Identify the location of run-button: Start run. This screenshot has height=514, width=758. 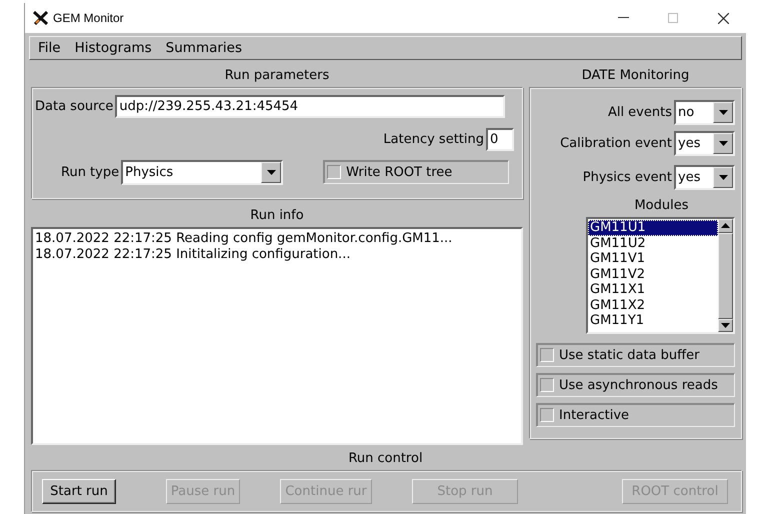
(79, 491).